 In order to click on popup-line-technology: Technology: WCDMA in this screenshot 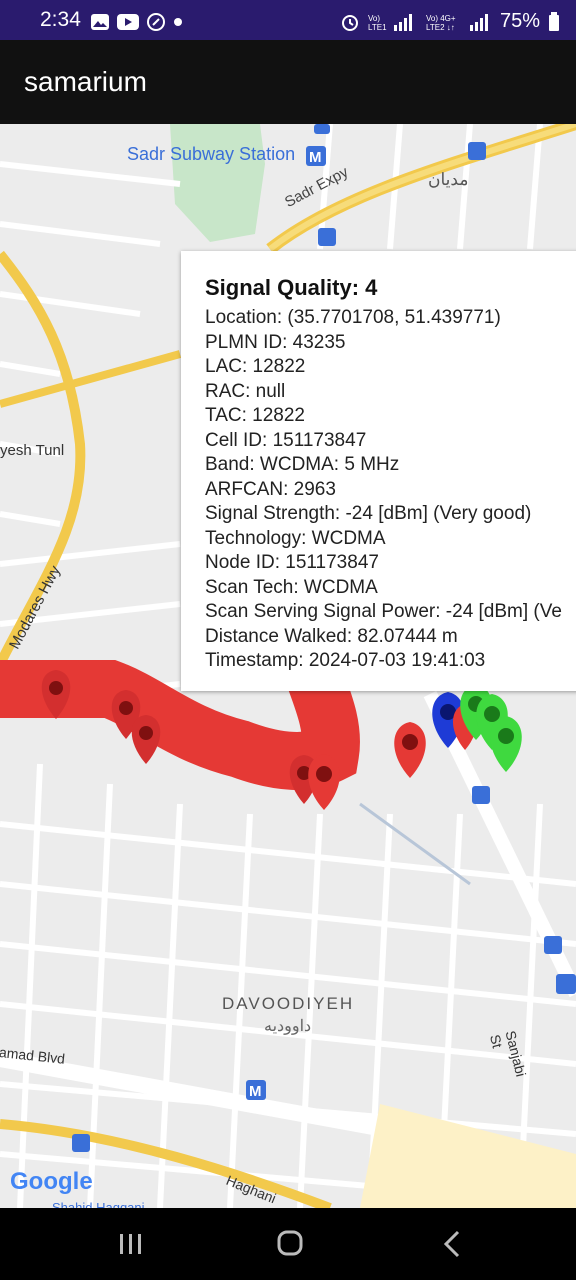, I will do `click(295, 538)`.